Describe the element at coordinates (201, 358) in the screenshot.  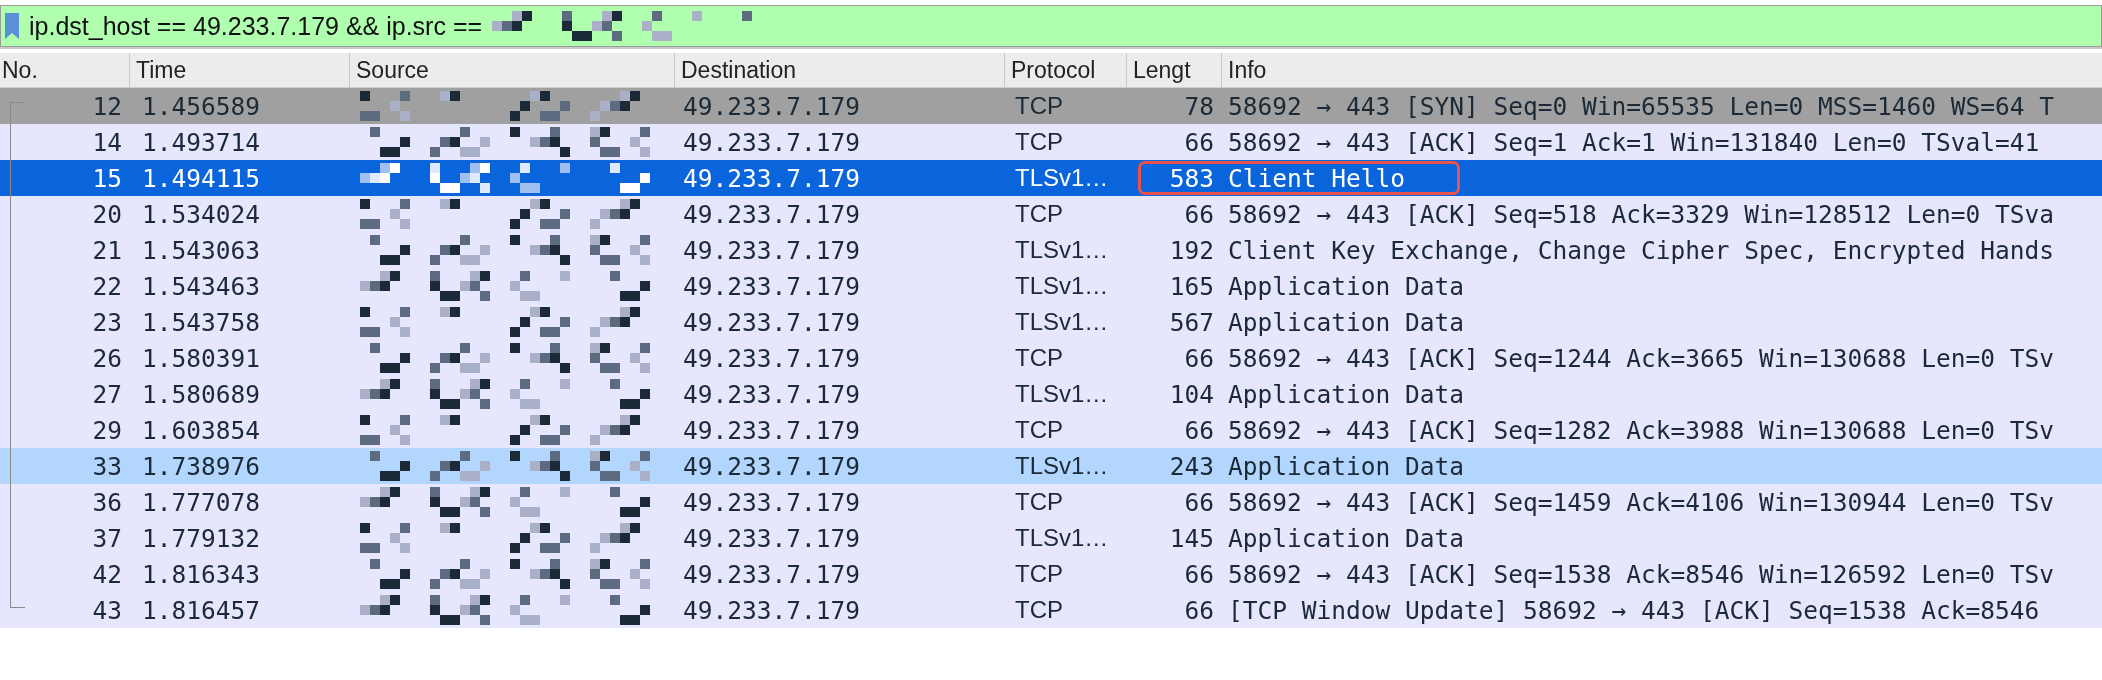
I see `table-cell-text: 1.580391` at that location.